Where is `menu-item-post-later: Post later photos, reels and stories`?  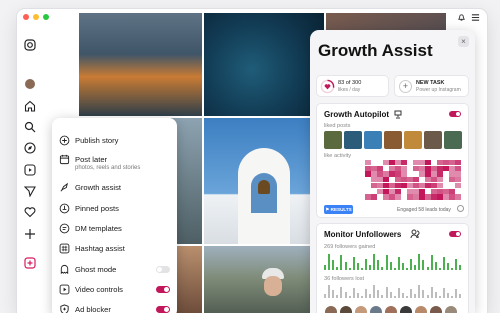
menu-item-post-later: Post later photos, reels and stories is located at coordinates (114, 162).